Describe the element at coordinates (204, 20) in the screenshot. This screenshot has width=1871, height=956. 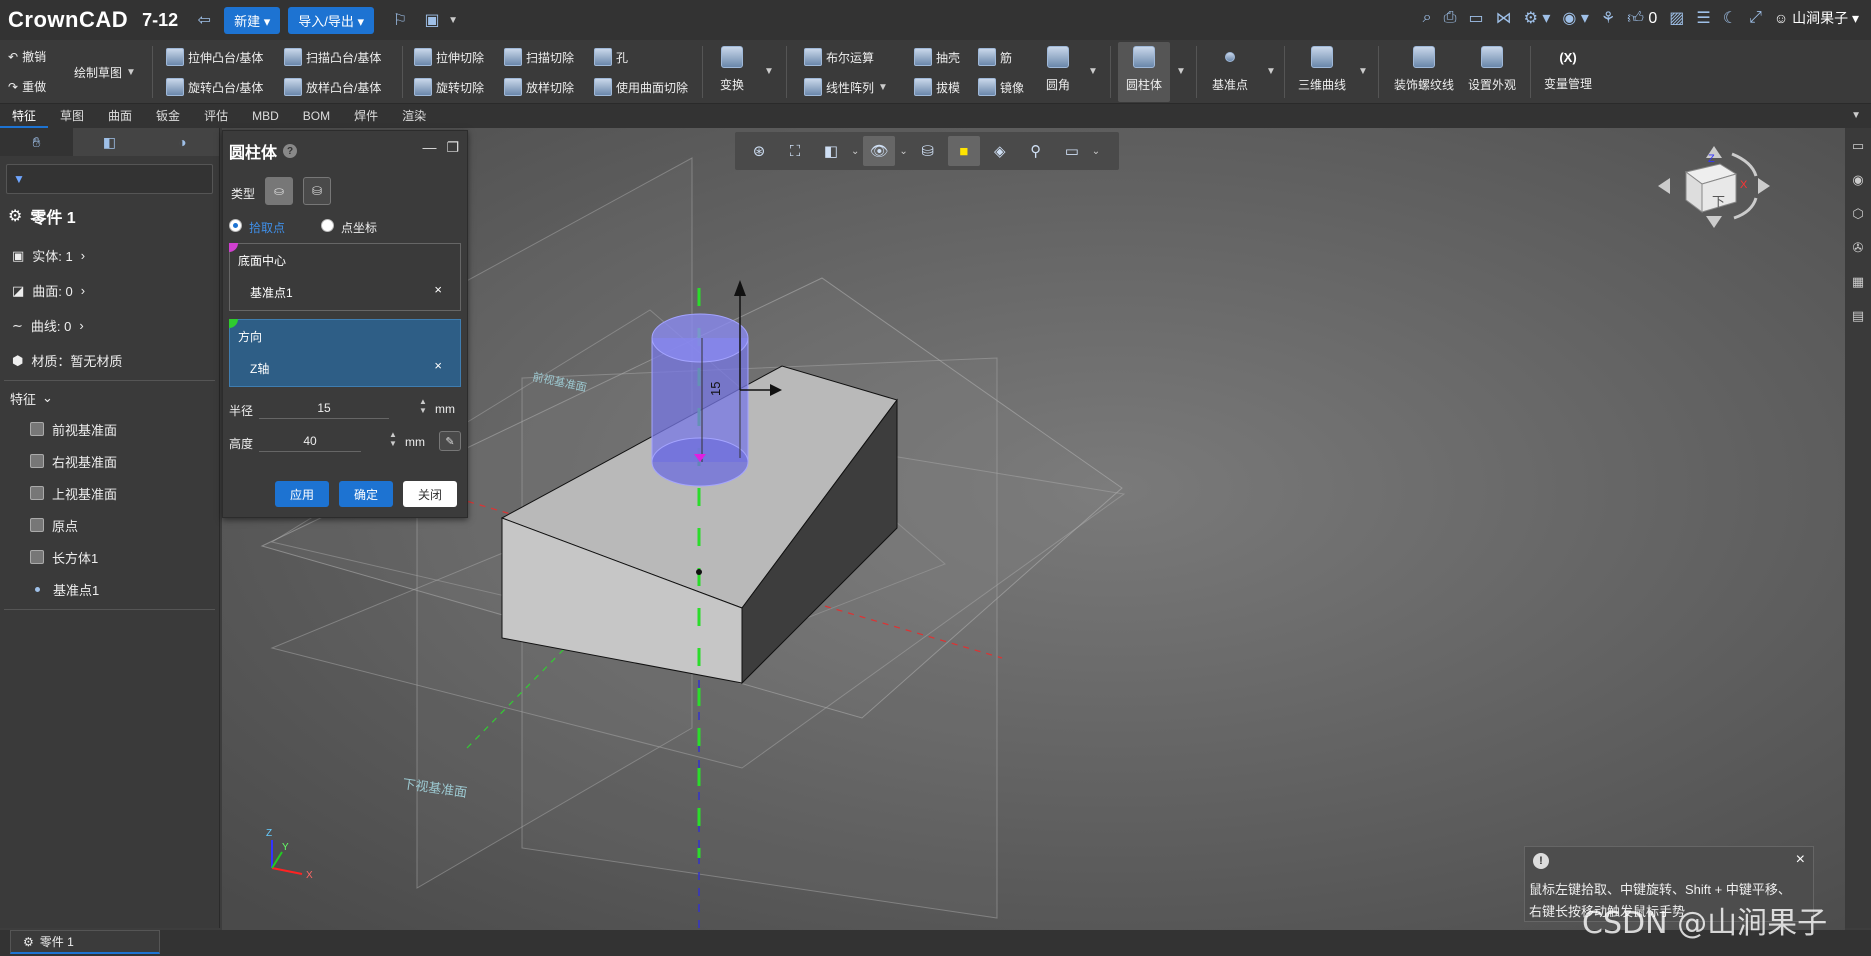
I see `back-arrow-icon: ⇦` at that location.